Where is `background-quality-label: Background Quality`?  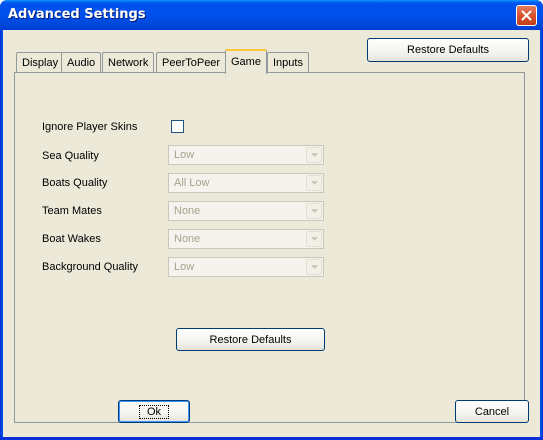 background-quality-label: Background Quality is located at coordinates (90, 267).